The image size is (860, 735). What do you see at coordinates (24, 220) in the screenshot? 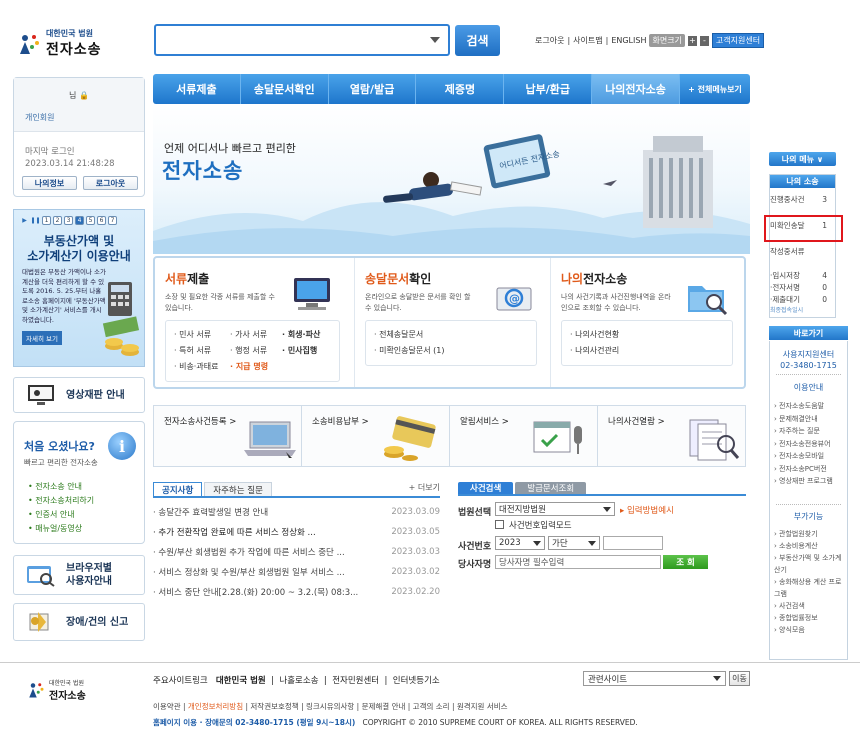
I see `play-icon: ▶` at bounding box center [24, 220].